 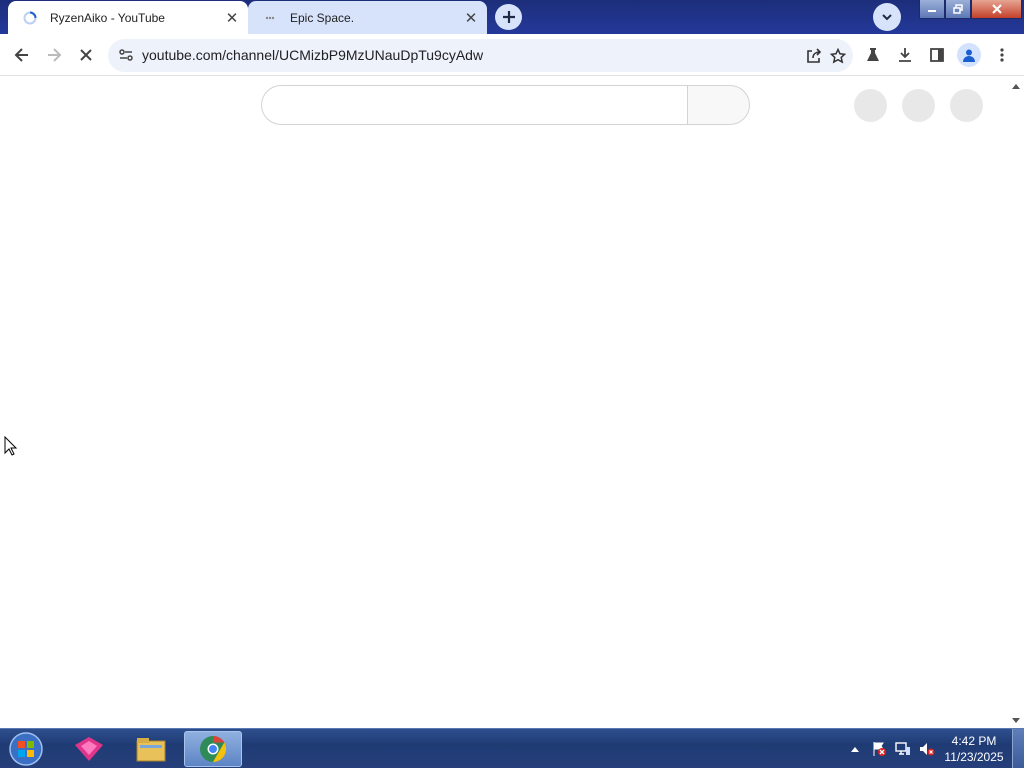 I want to click on tab-search-button, so click(x=887, y=17).